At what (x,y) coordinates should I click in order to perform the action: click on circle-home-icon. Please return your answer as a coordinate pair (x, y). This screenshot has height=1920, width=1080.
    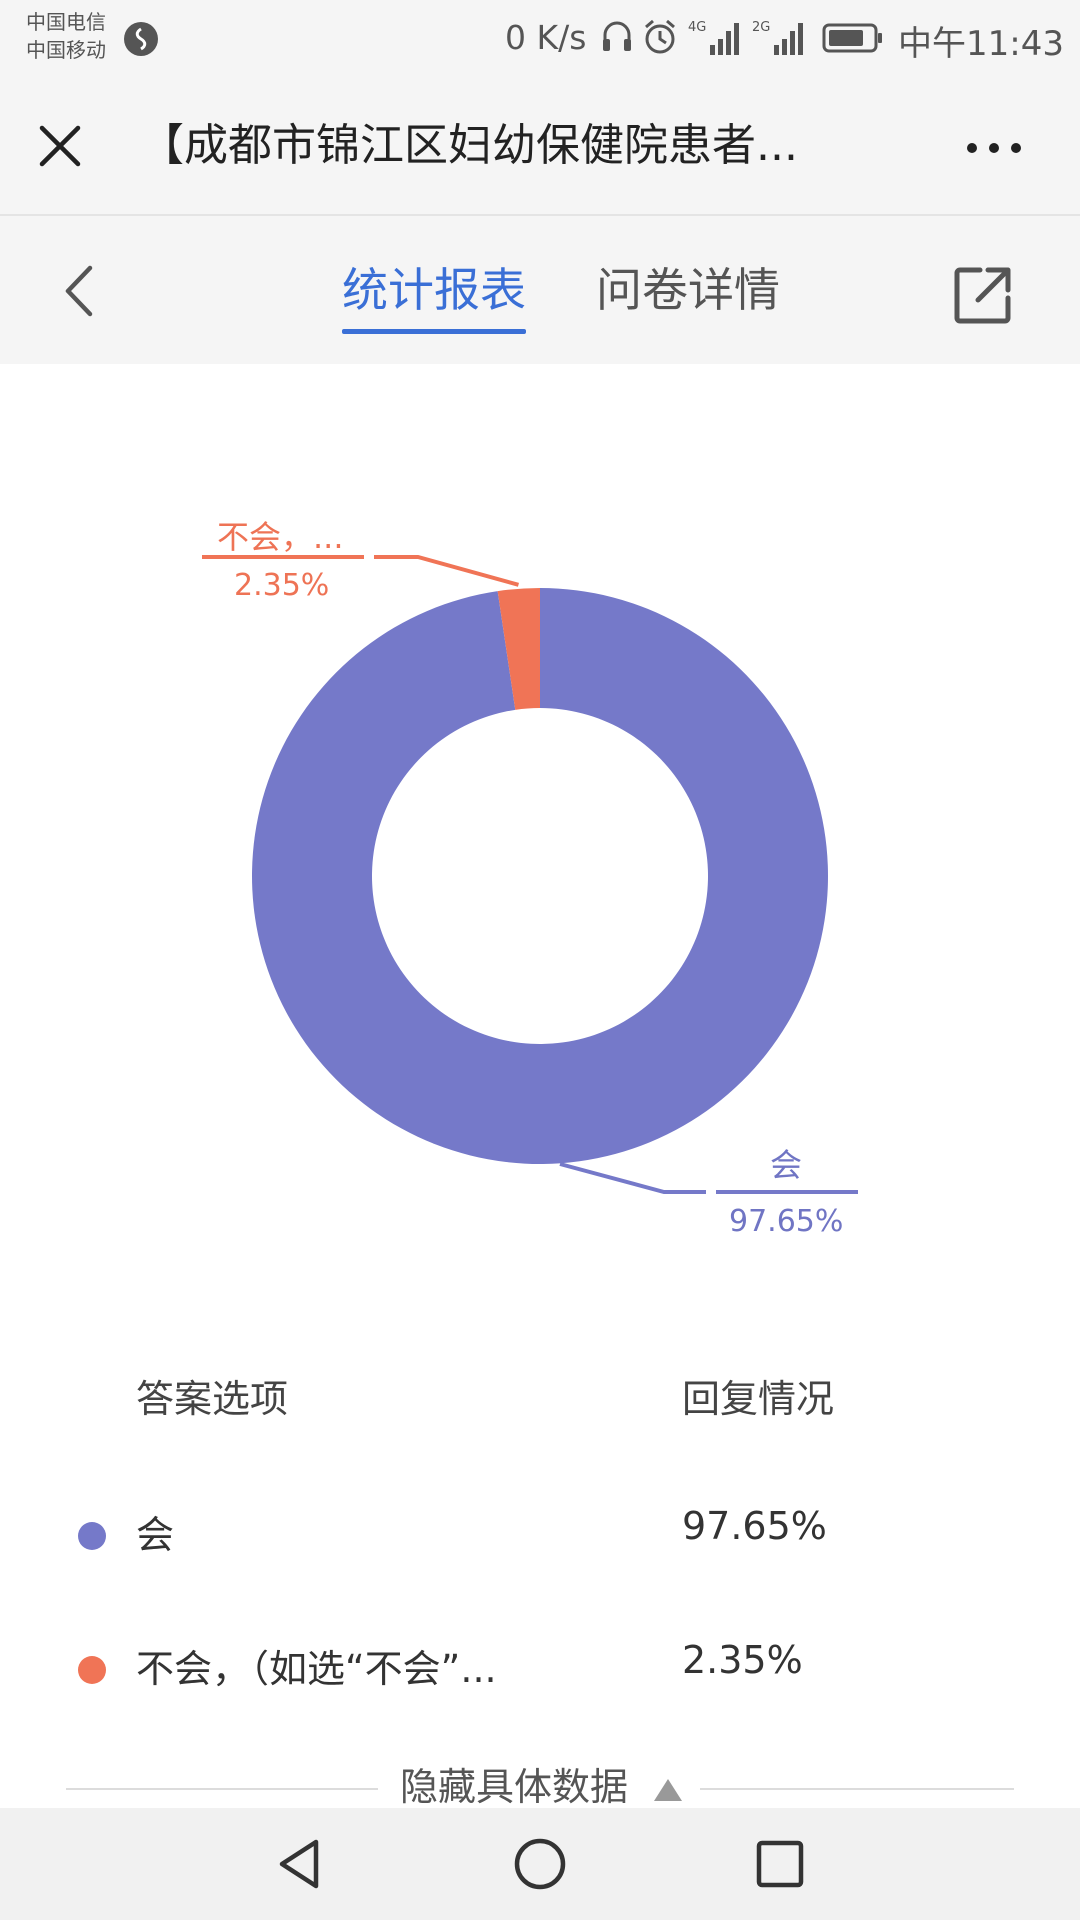
    Looking at the image, I should click on (540, 1864).